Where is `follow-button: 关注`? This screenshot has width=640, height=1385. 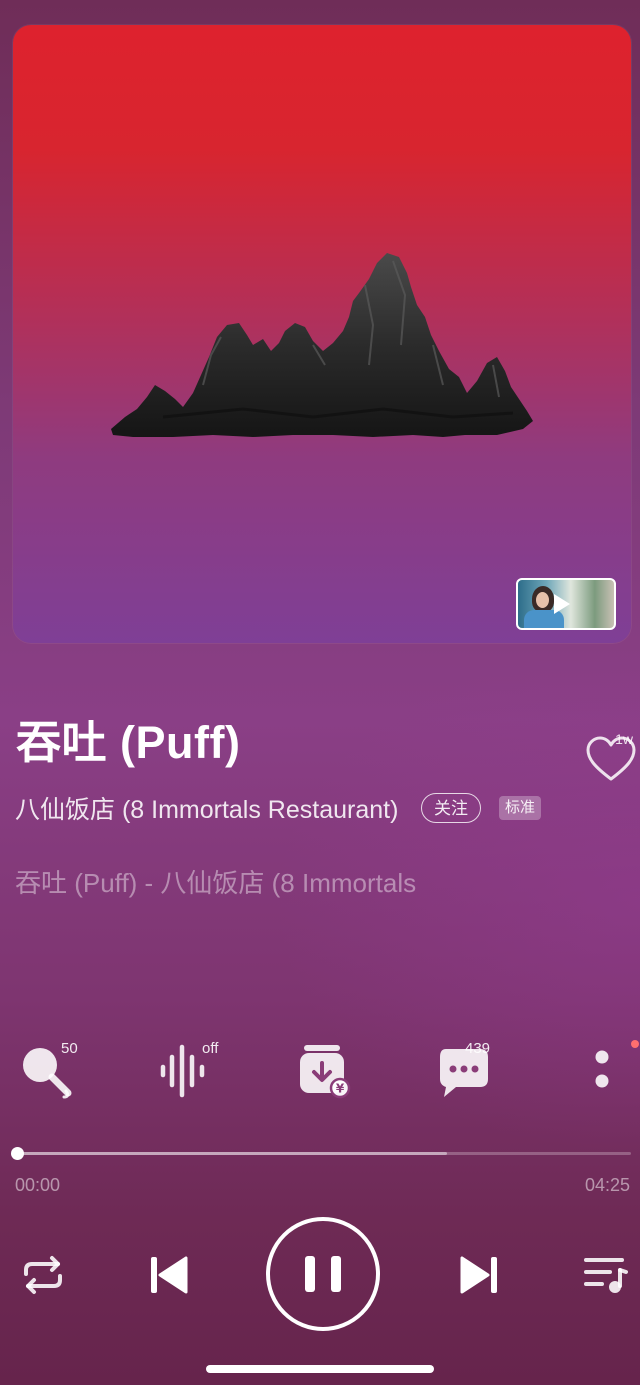 follow-button: 关注 is located at coordinates (451, 808).